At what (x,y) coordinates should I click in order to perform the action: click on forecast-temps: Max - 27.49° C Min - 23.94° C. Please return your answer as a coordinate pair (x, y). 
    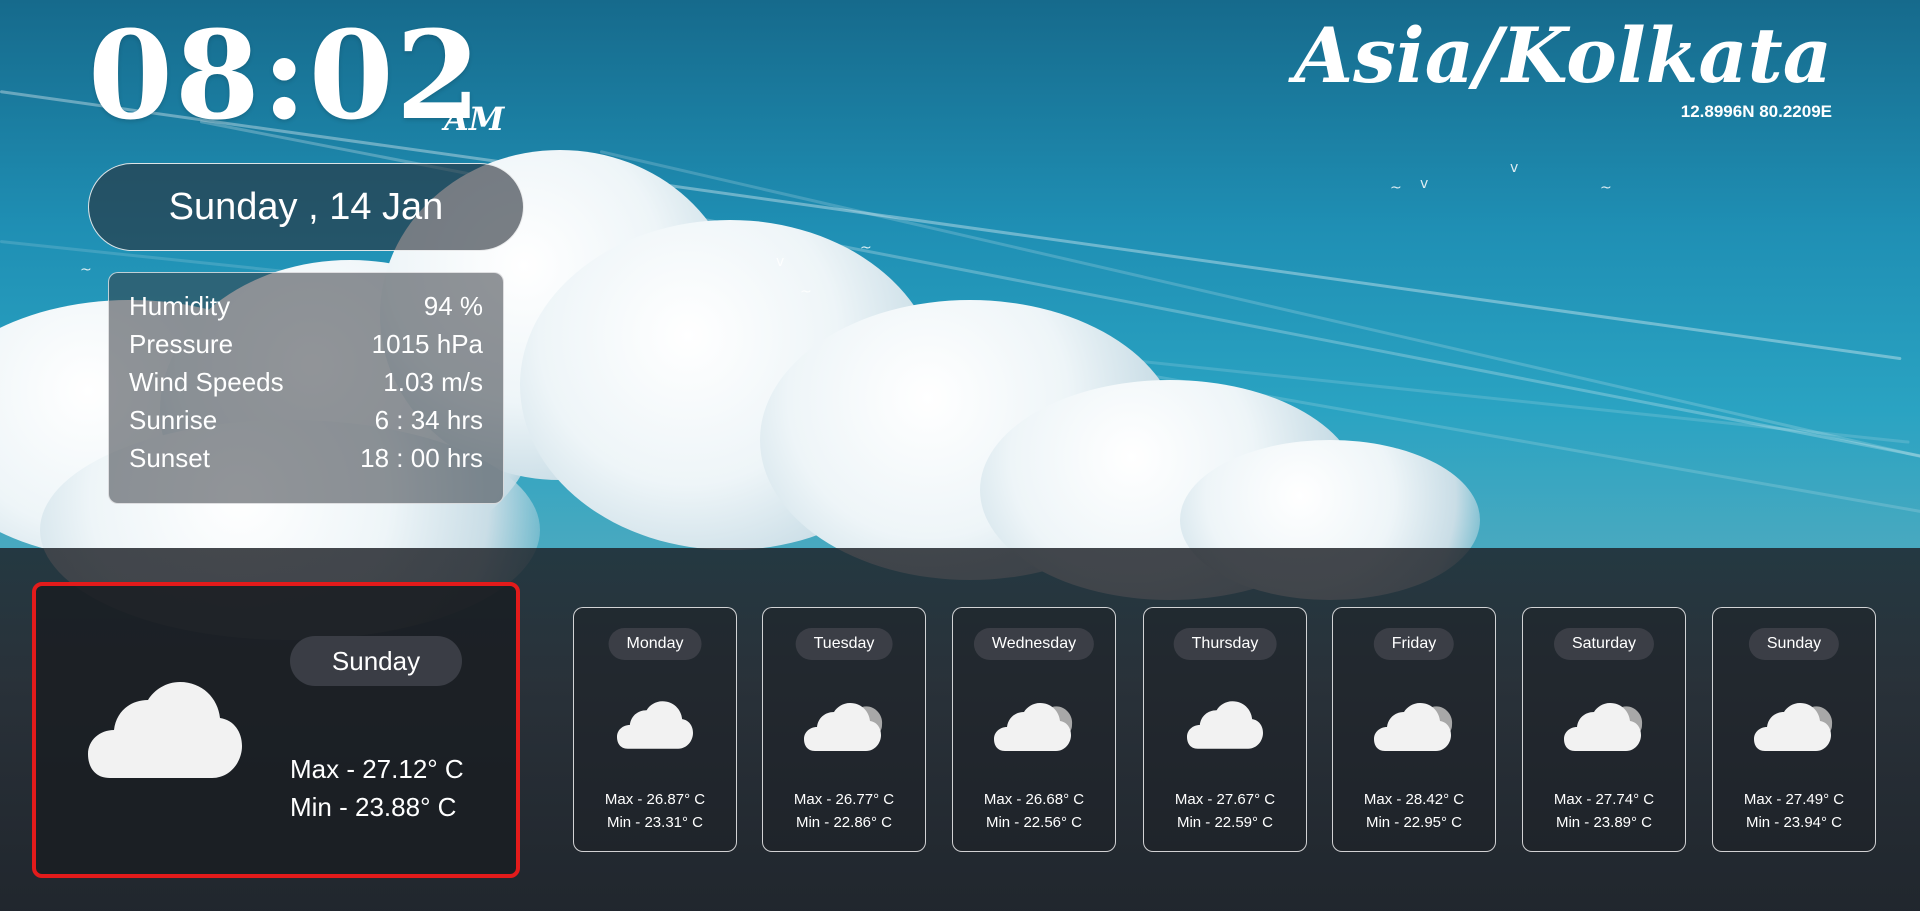
    Looking at the image, I should click on (1794, 811).